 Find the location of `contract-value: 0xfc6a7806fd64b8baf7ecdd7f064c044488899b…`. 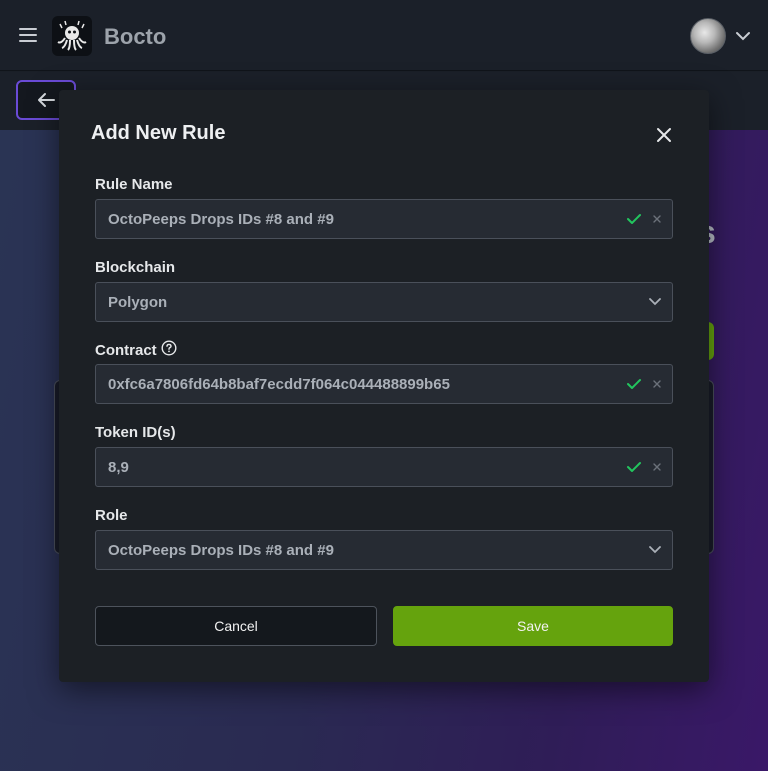

contract-value: 0xfc6a7806fd64b8baf7ecdd7f064c044488899b… is located at coordinates (279, 384).